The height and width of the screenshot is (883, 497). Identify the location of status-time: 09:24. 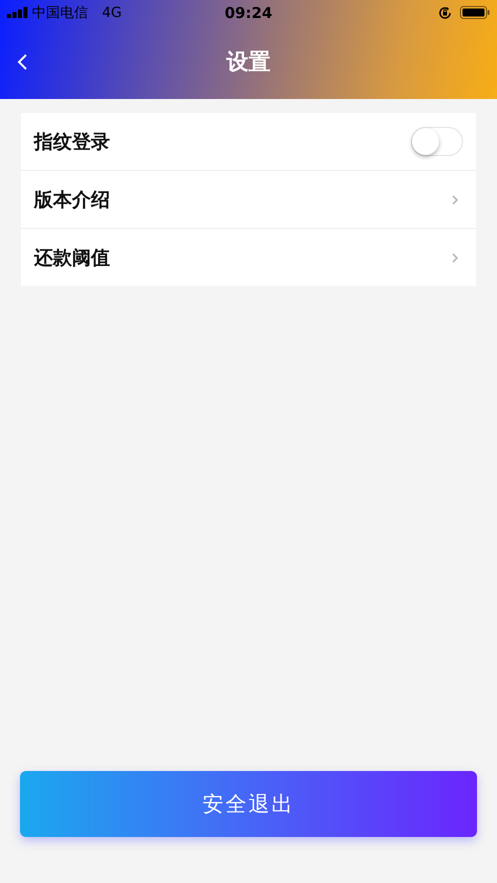
(248, 13).